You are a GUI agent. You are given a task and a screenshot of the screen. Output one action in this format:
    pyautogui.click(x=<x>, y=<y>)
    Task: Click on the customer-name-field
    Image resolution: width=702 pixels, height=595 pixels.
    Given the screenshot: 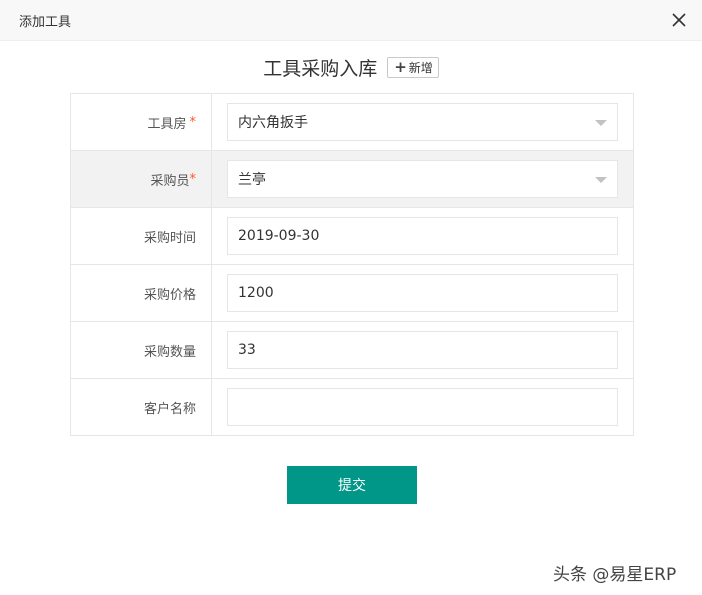 What is the action you would take?
    pyautogui.click(x=422, y=407)
    